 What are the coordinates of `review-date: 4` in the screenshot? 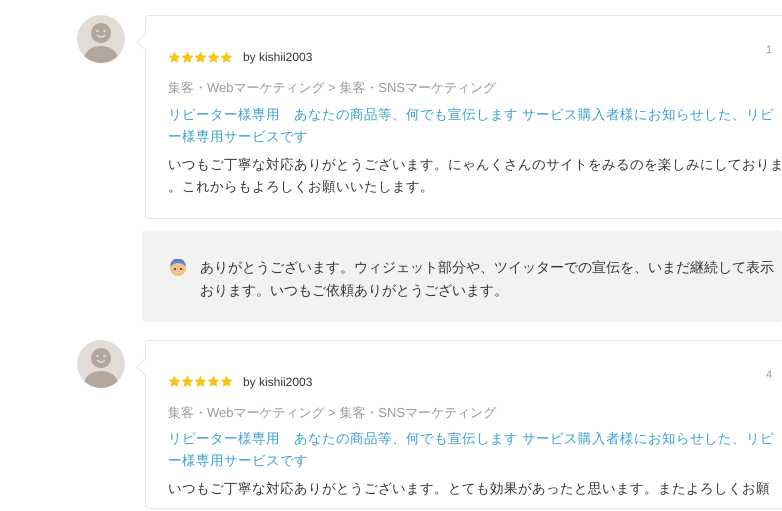 It's located at (769, 375).